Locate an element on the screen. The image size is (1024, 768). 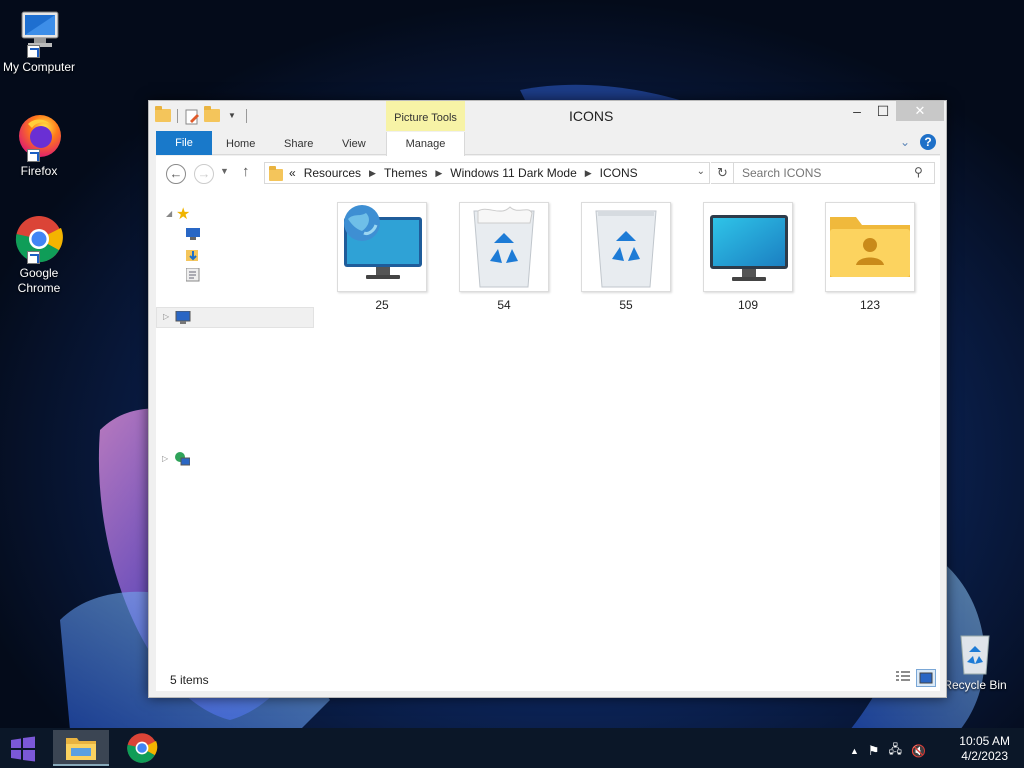
system-tray: ▲ ⚑ 🖧 🔇 is located at coordinates (888, 750).